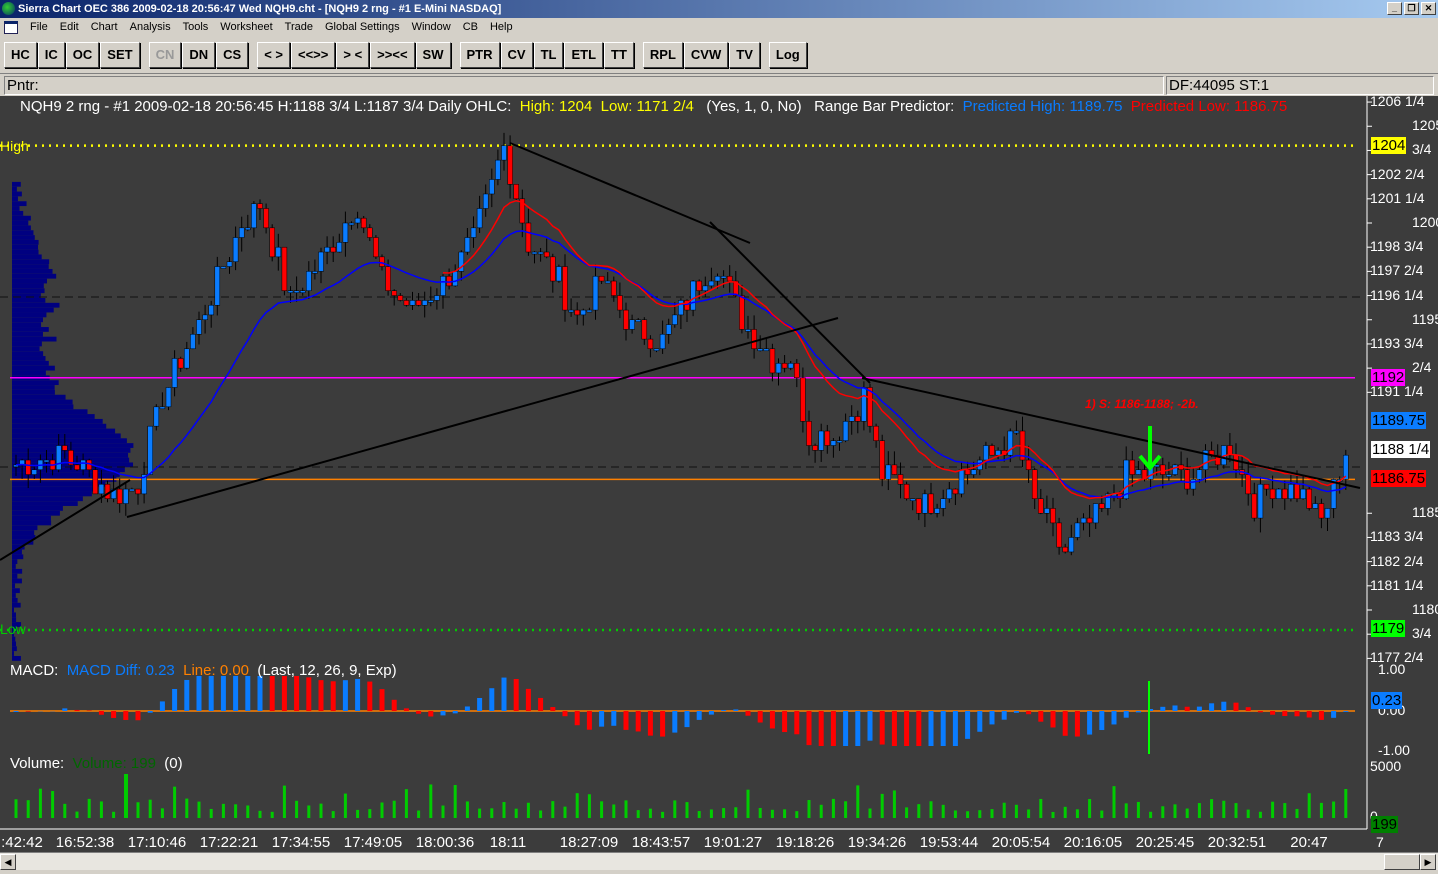  I want to click on time-axis-label: 18:11, so click(508, 842).